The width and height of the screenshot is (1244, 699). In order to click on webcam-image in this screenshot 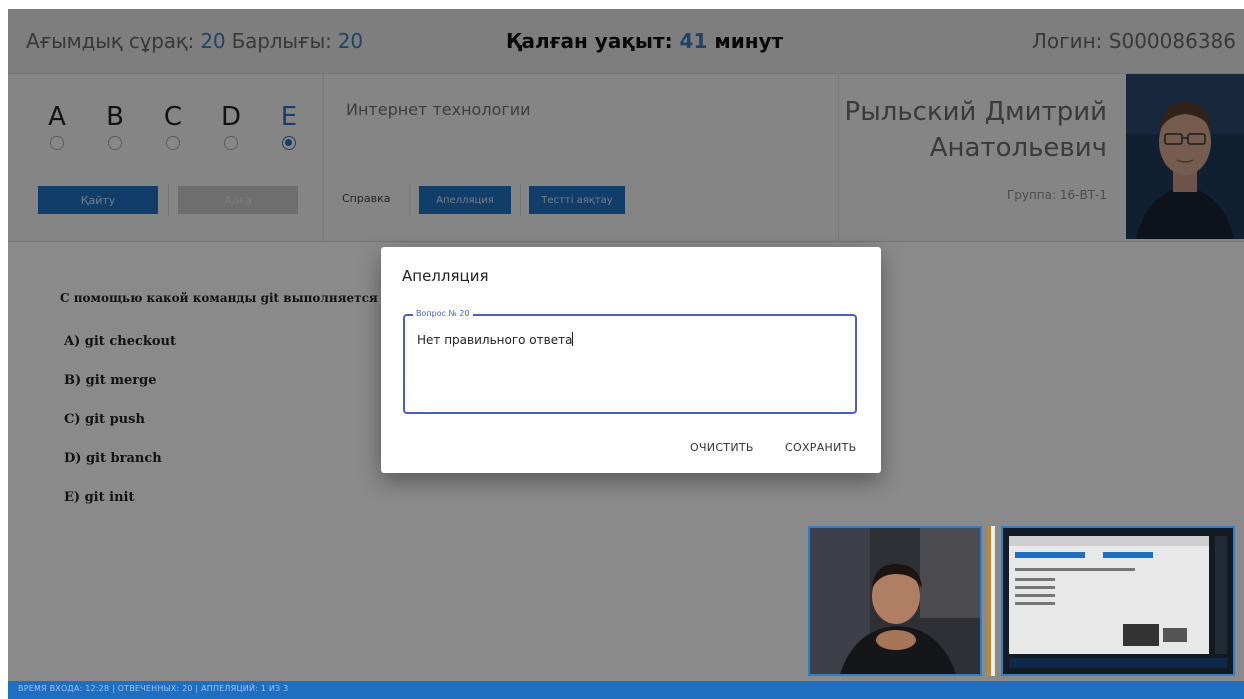, I will do `click(895, 601)`.